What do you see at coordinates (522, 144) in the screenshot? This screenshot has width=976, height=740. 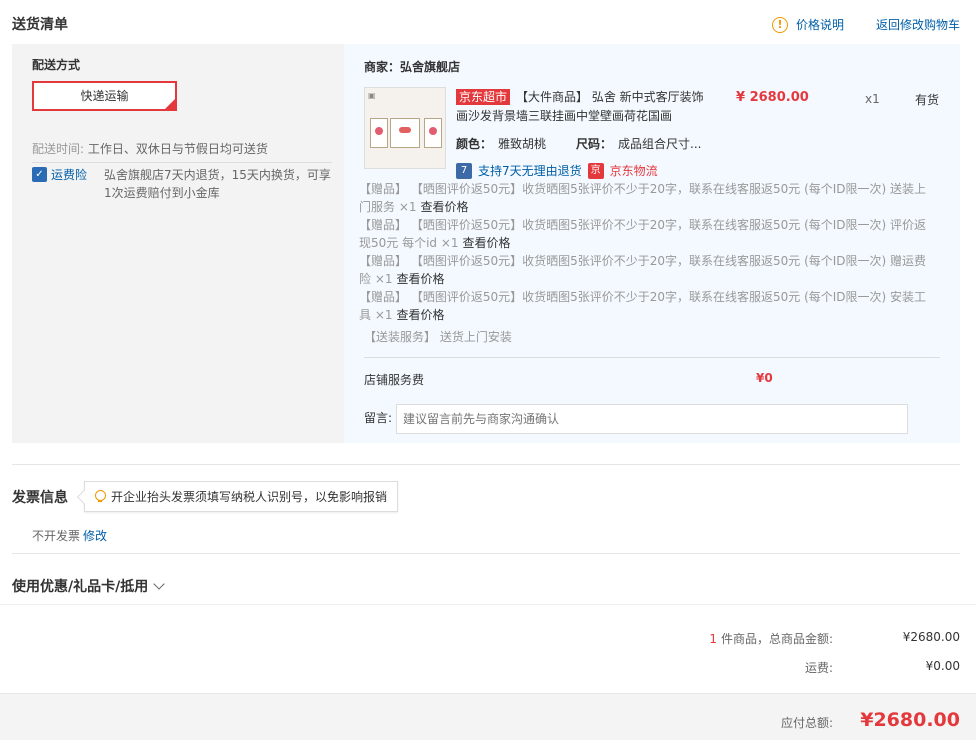 I see `color-value: 雅致胡桃` at bounding box center [522, 144].